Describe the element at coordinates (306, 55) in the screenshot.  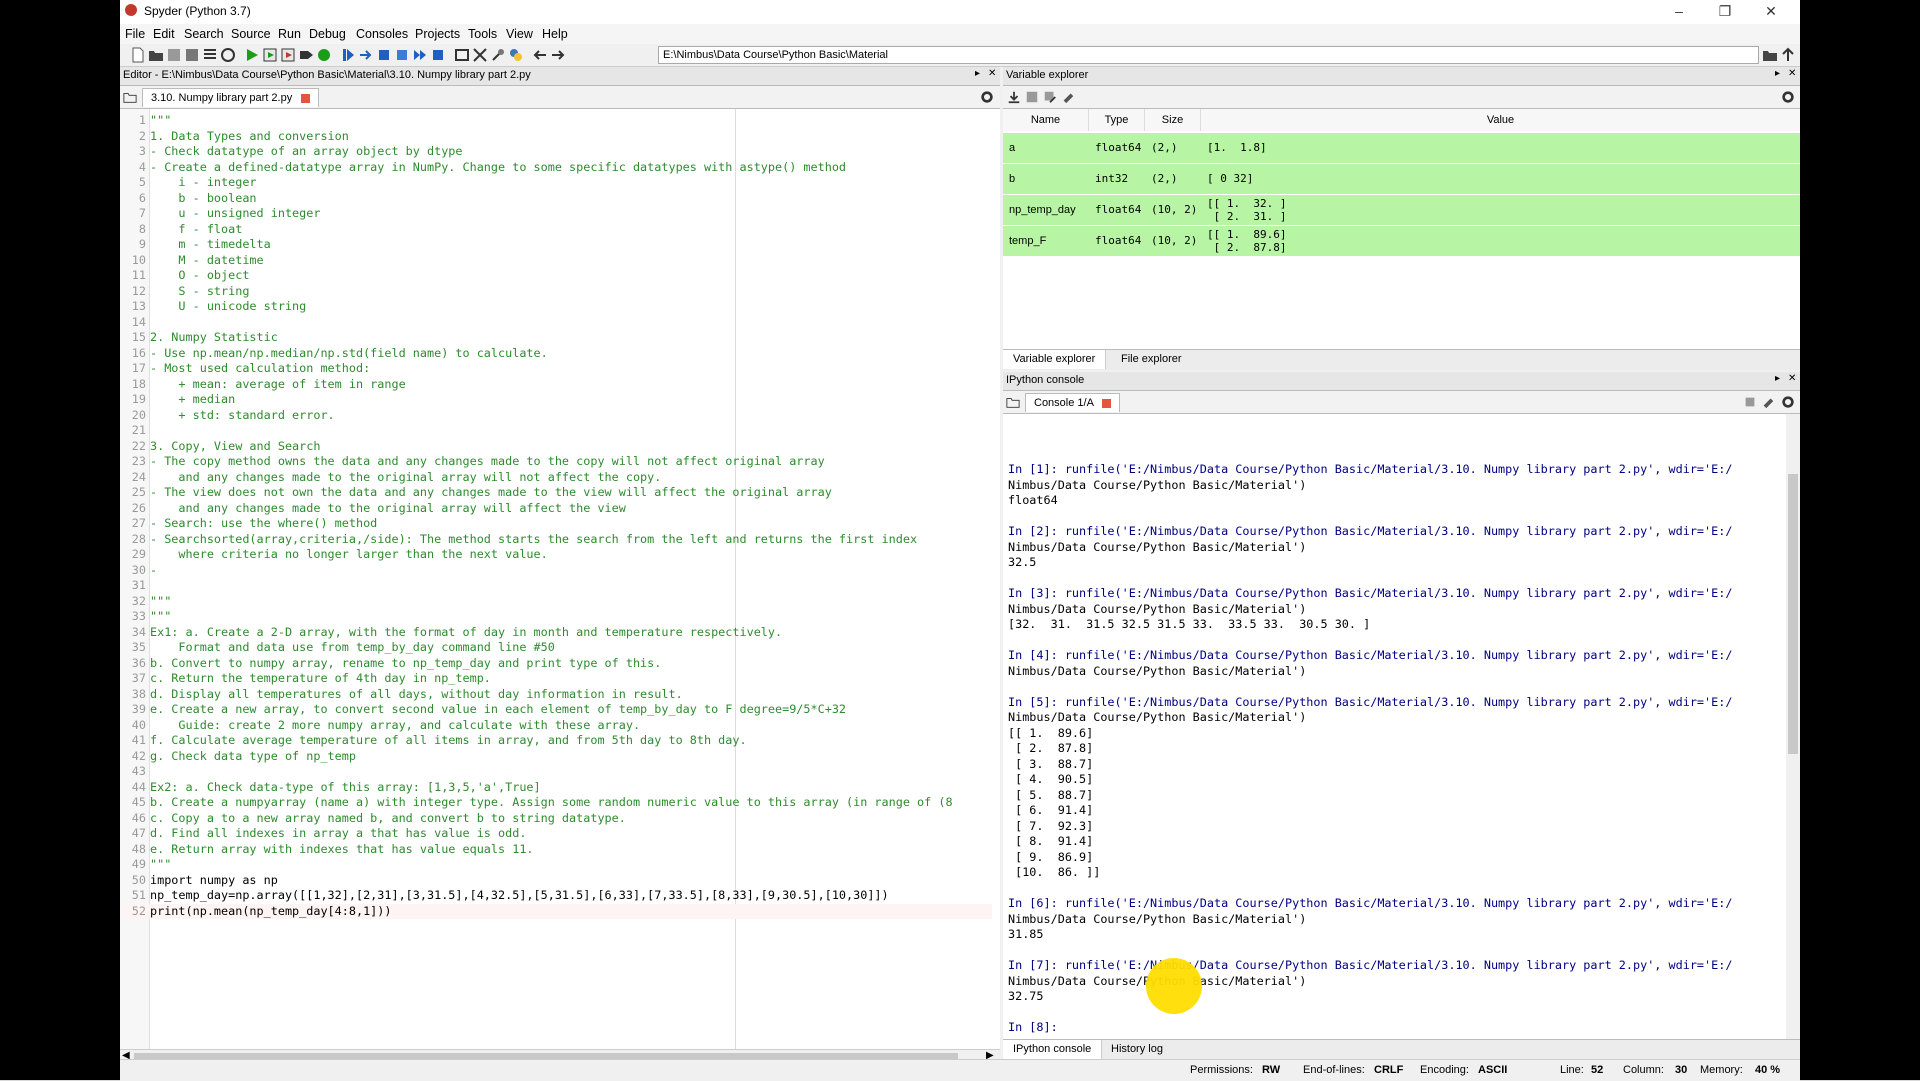
I see `run-selection-icon` at that location.